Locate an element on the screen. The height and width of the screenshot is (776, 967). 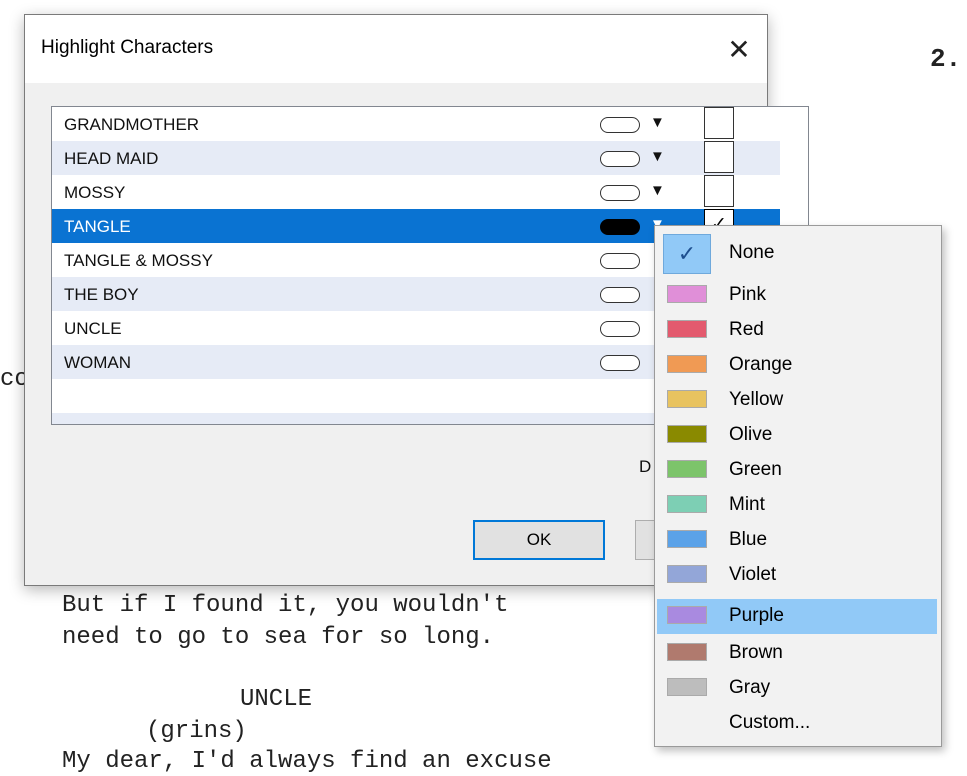
script-character-name: UNCLE is located at coordinates (276, 699).